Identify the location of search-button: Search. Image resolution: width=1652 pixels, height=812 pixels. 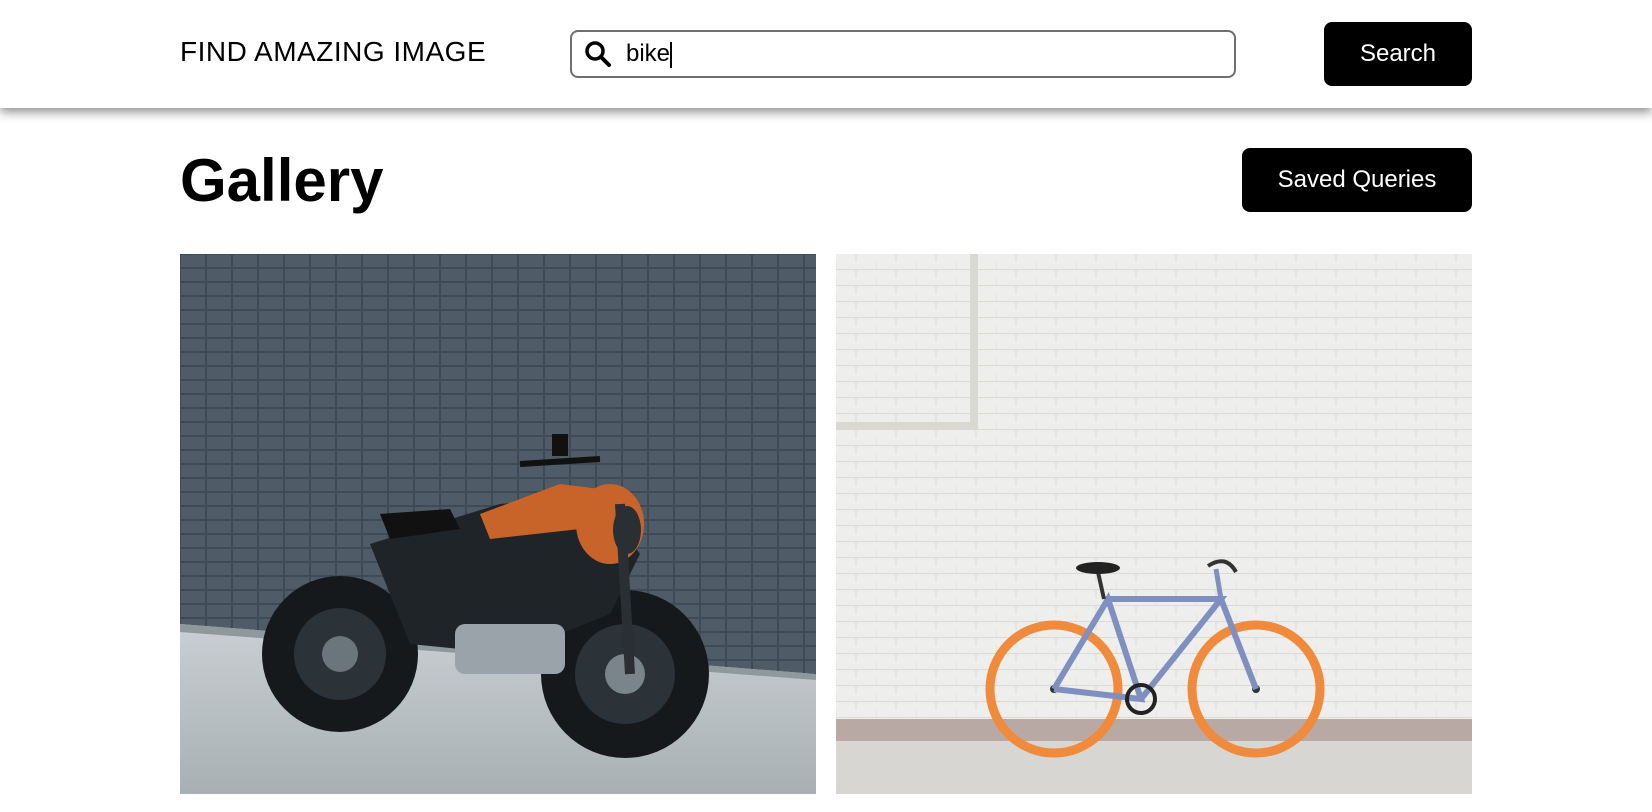
(1398, 54).